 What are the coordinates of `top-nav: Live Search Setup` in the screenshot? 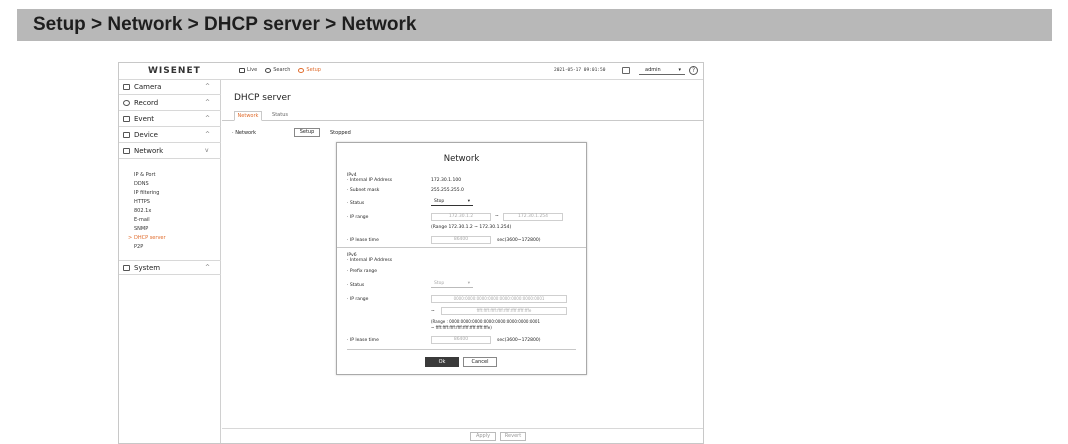 It's located at (280, 70).